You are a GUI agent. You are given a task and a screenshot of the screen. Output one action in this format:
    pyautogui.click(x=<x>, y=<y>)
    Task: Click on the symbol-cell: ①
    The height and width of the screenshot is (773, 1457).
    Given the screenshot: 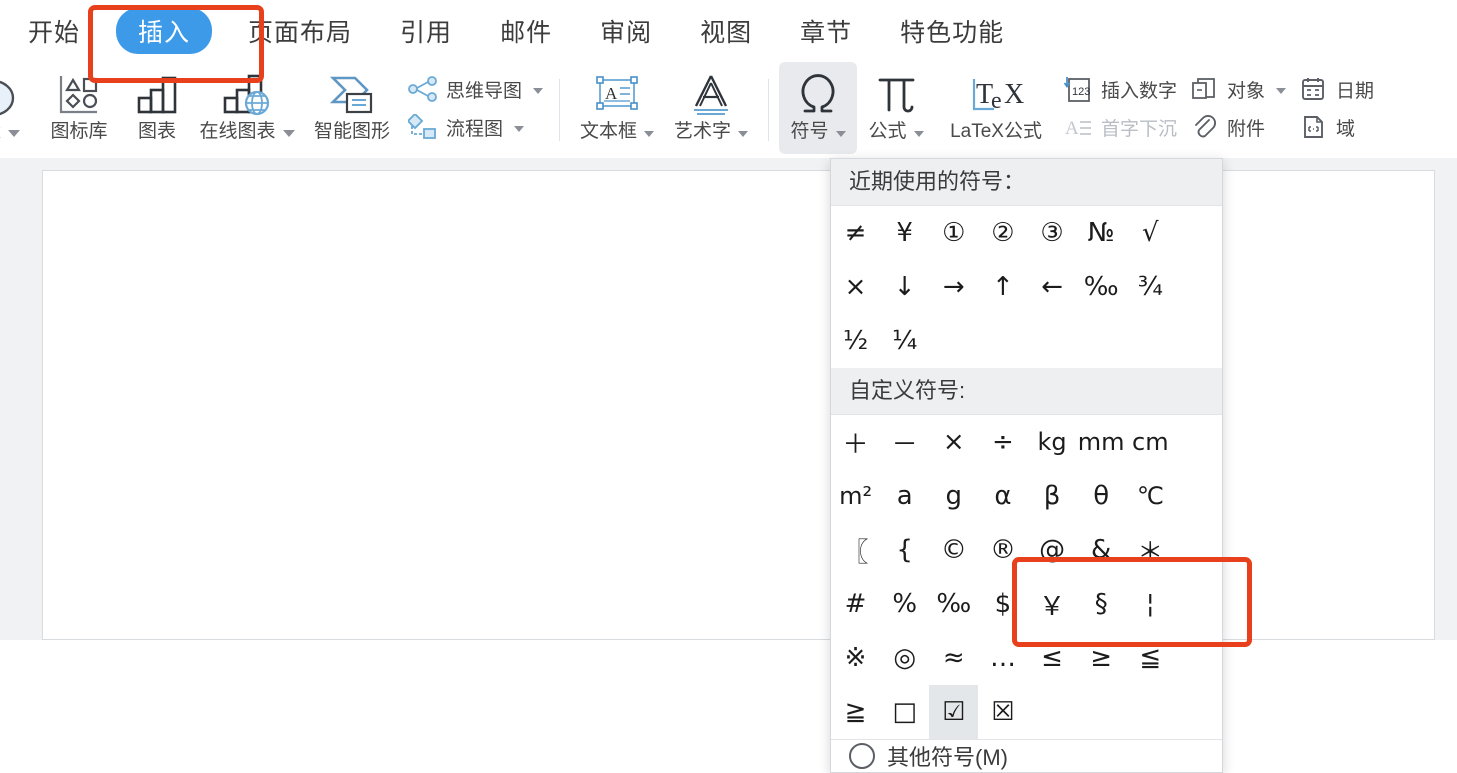 What is the action you would take?
    pyautogui.click(x=953, y=233)
    